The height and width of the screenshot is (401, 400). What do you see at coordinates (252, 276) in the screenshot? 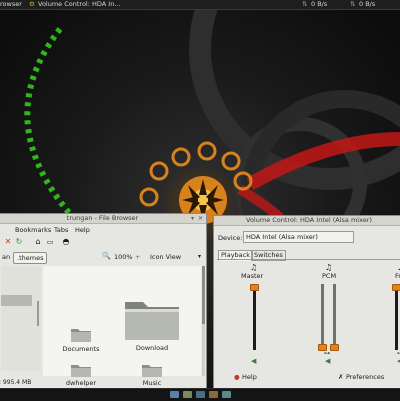
I see `channel-label-master: Master` at bounding box center [252, 276].